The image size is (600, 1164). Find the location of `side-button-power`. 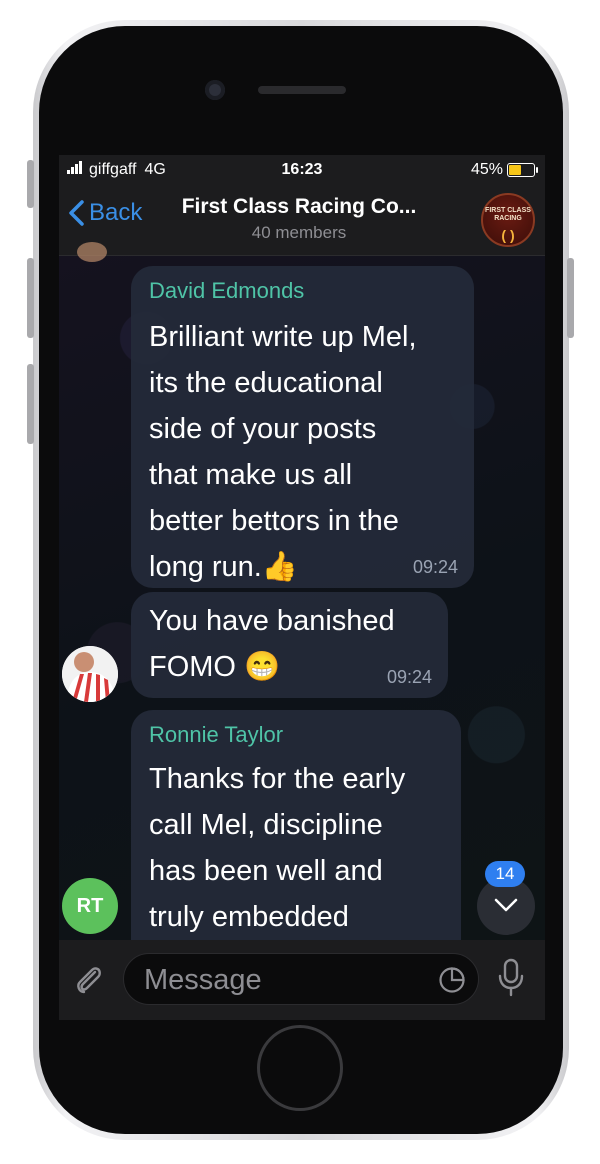

side-button-power is located at coordinates (570, 298).